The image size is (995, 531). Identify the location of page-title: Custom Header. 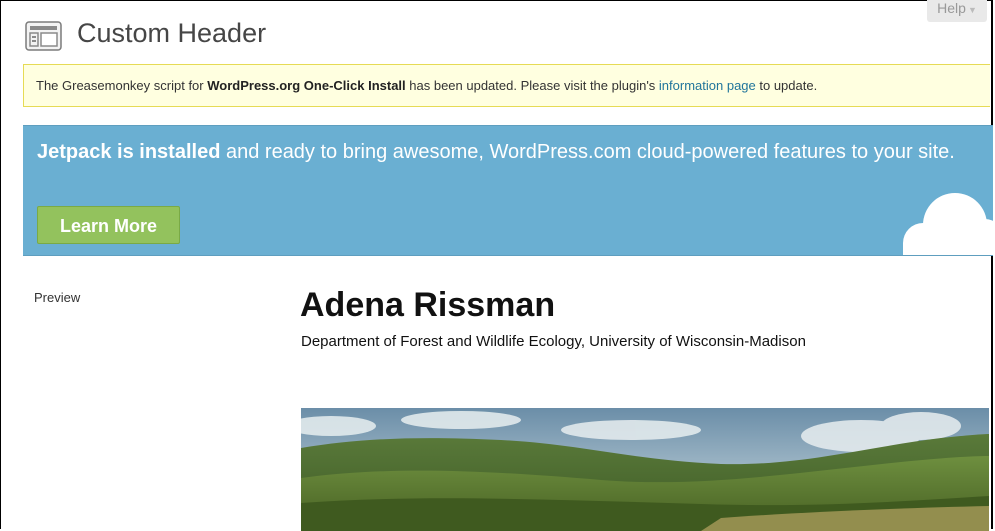
(172, 33).